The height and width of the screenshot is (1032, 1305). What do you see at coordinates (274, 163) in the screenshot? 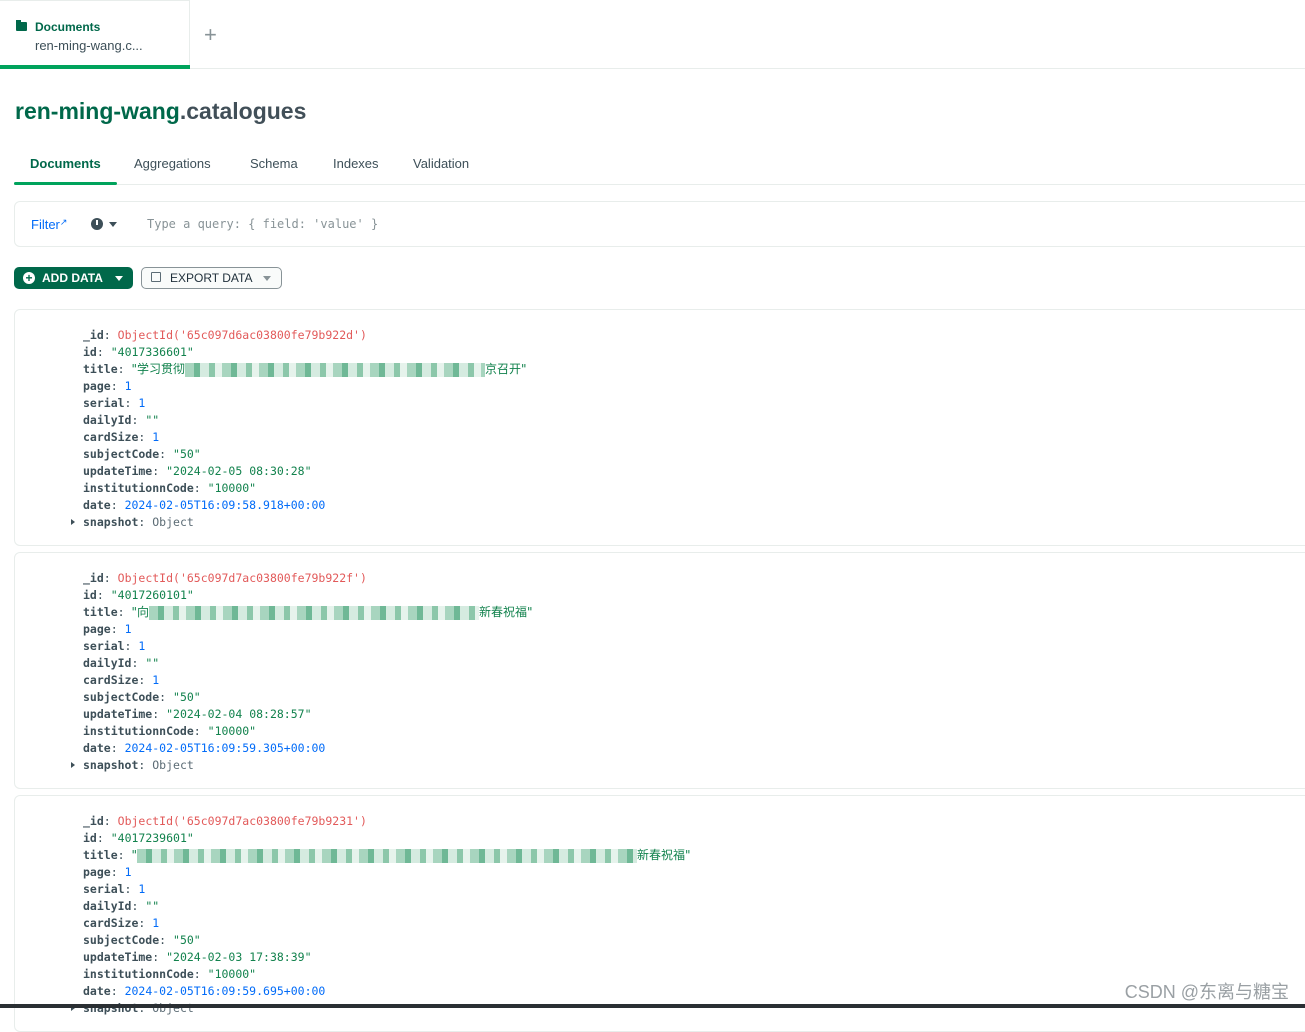
I see `tab-schema: Schema` at bounding box center [274, 163].